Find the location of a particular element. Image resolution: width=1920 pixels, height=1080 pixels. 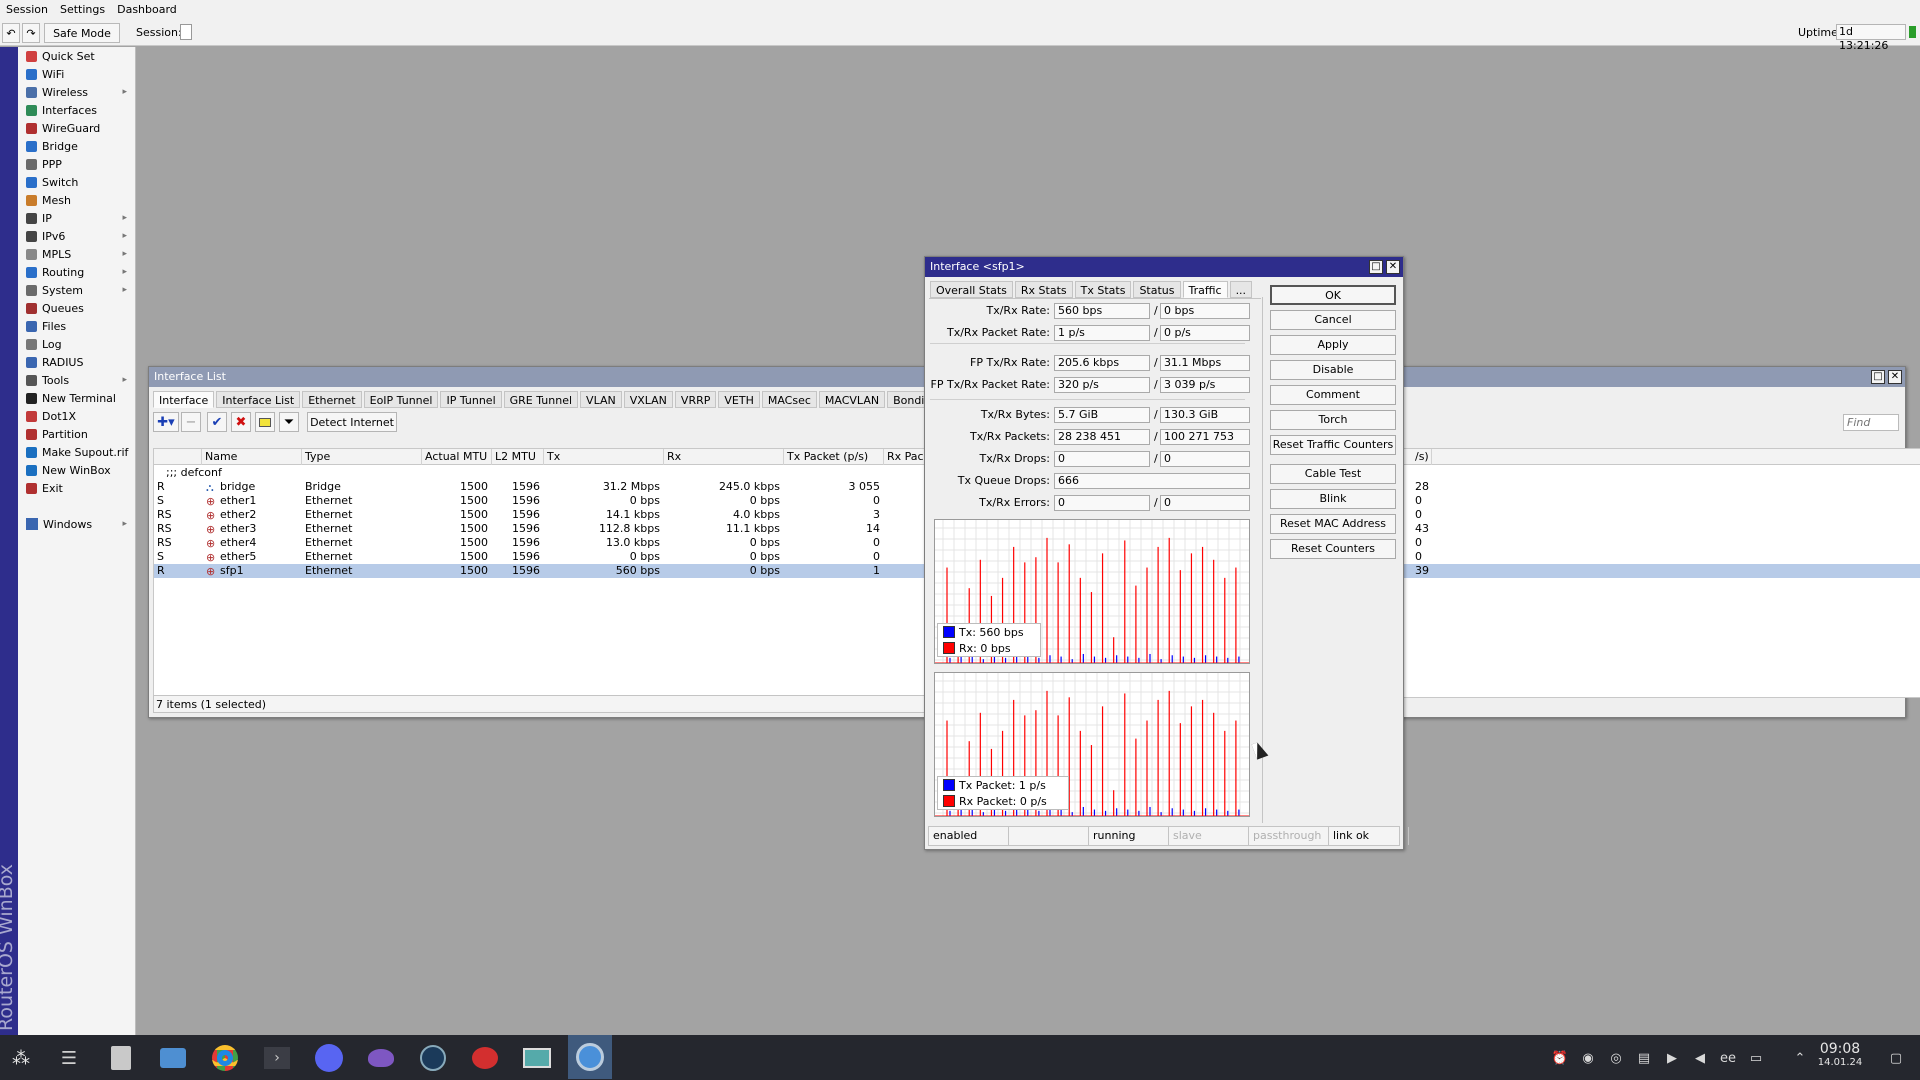

terminal-icon: › is located at coordinates (277, 1058).